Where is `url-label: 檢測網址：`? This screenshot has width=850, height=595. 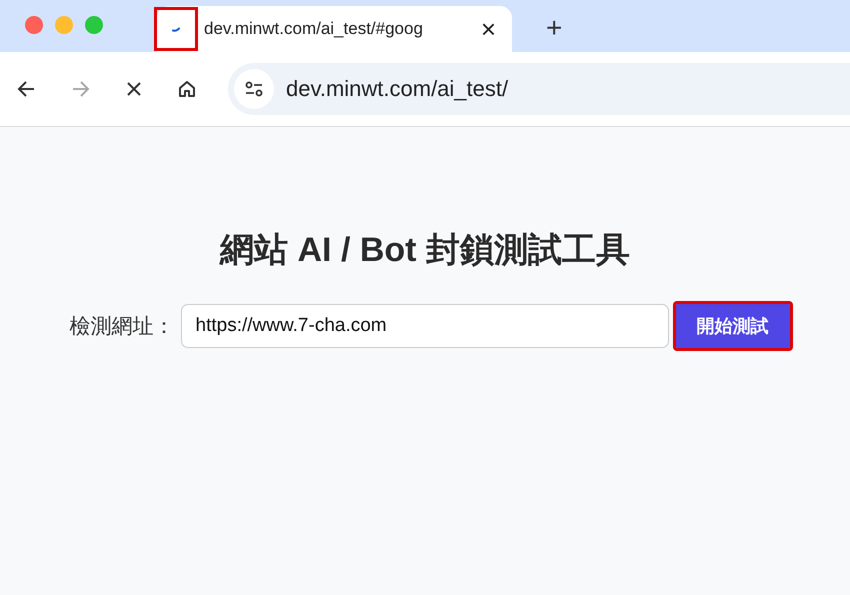
url-label: 檢測網址： is located at coordinates (122, 327).